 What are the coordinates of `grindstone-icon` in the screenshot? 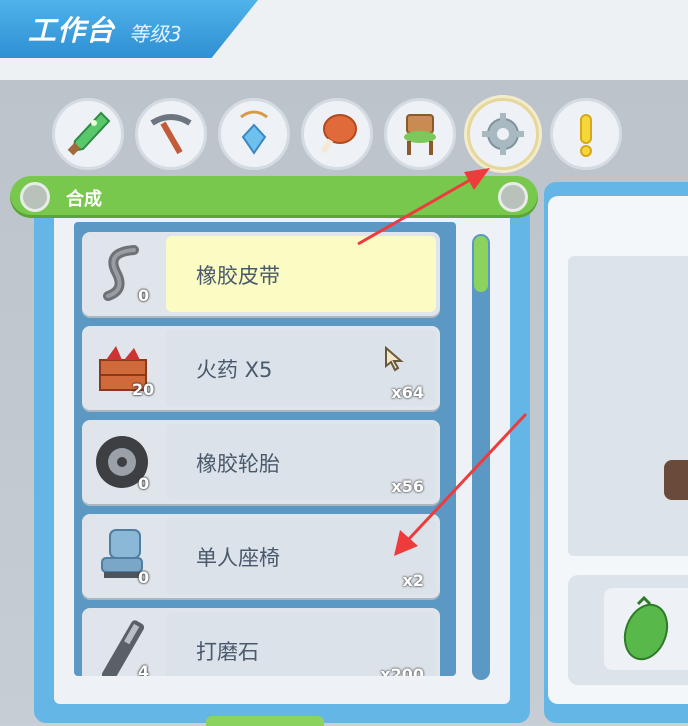 It's located at (124, 644).